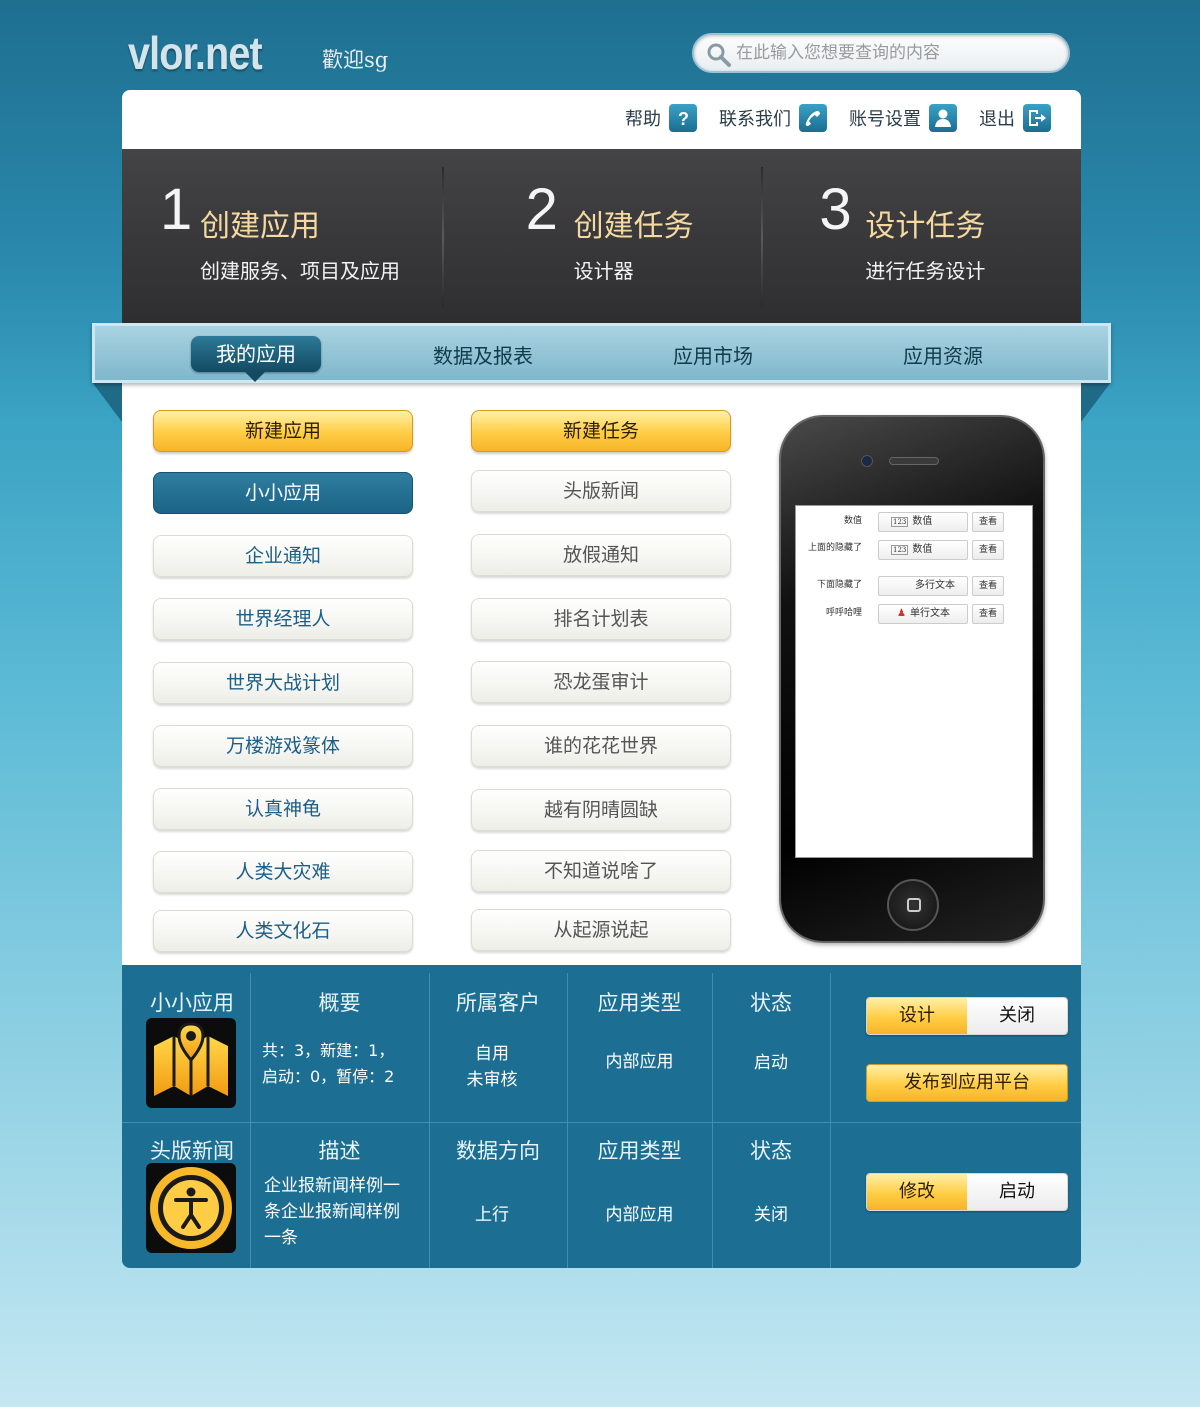 The width and height of the screenshot is (1200, 1407). I want to click on step-desc: 进行任务设计, so click(925, 271).